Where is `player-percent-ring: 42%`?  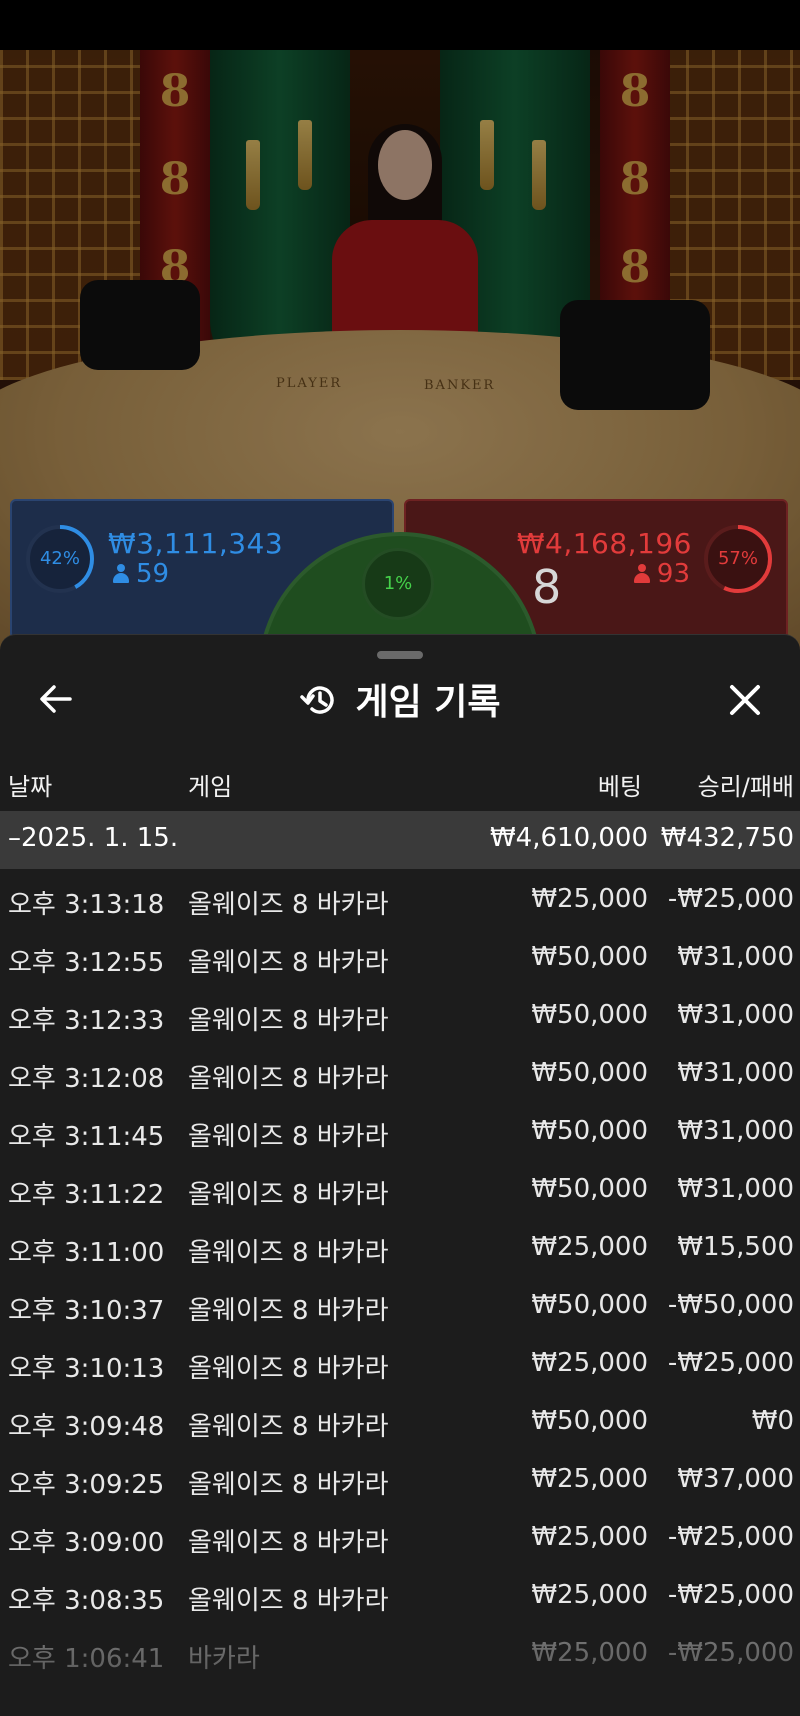 player-percent-ring: 42% is located at coordinates (60, 559).